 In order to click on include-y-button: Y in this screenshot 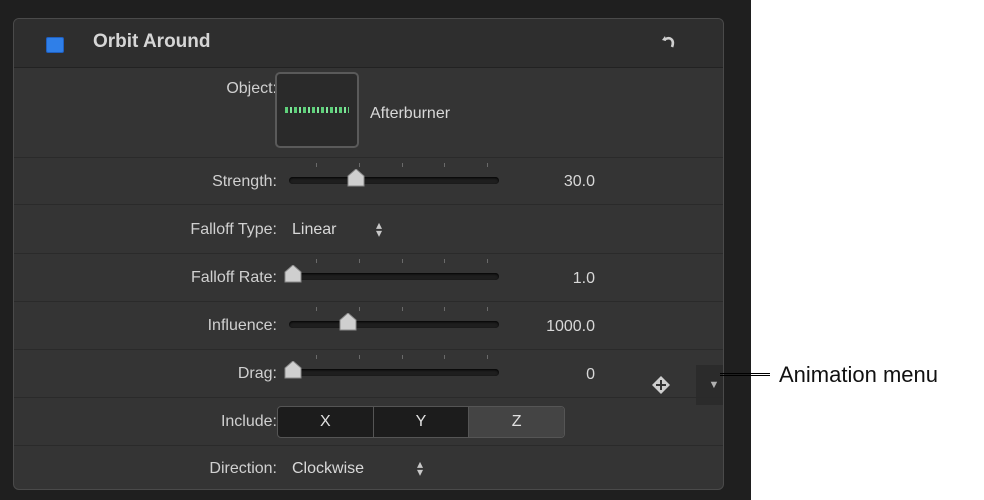, I will do `click(422, 422)`.